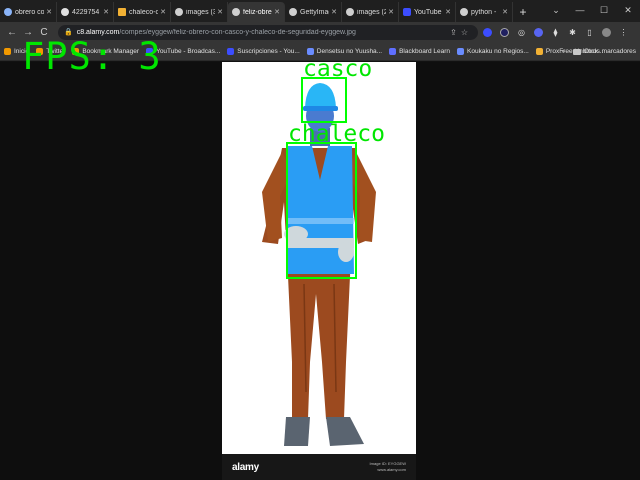 Image resolution: width=640 pixels, height=480 pixels. What do you see at coordinates (92, 56) in the screenshot?
I see `fps-counter: FPS: 3` at bounding box center [92, 56].